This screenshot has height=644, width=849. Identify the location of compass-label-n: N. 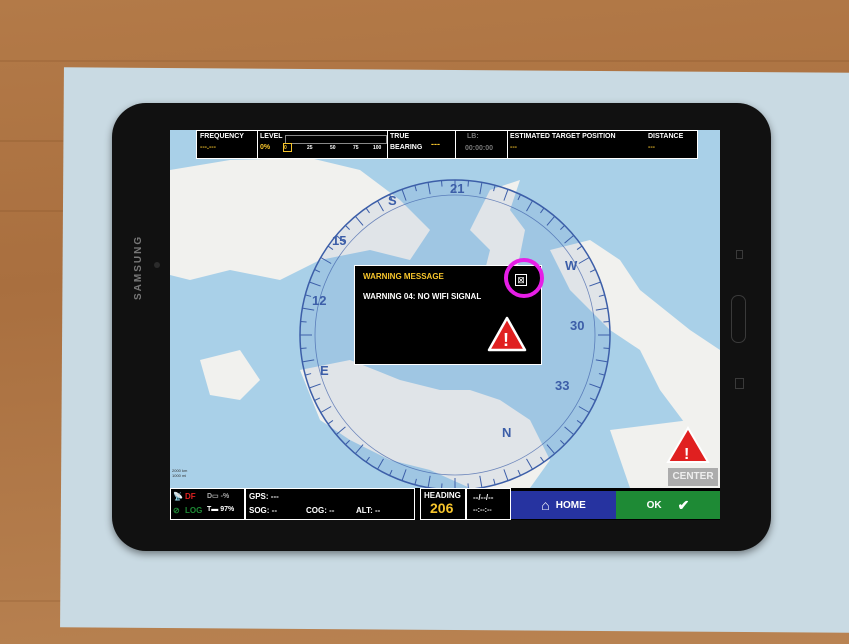
(506, 432).